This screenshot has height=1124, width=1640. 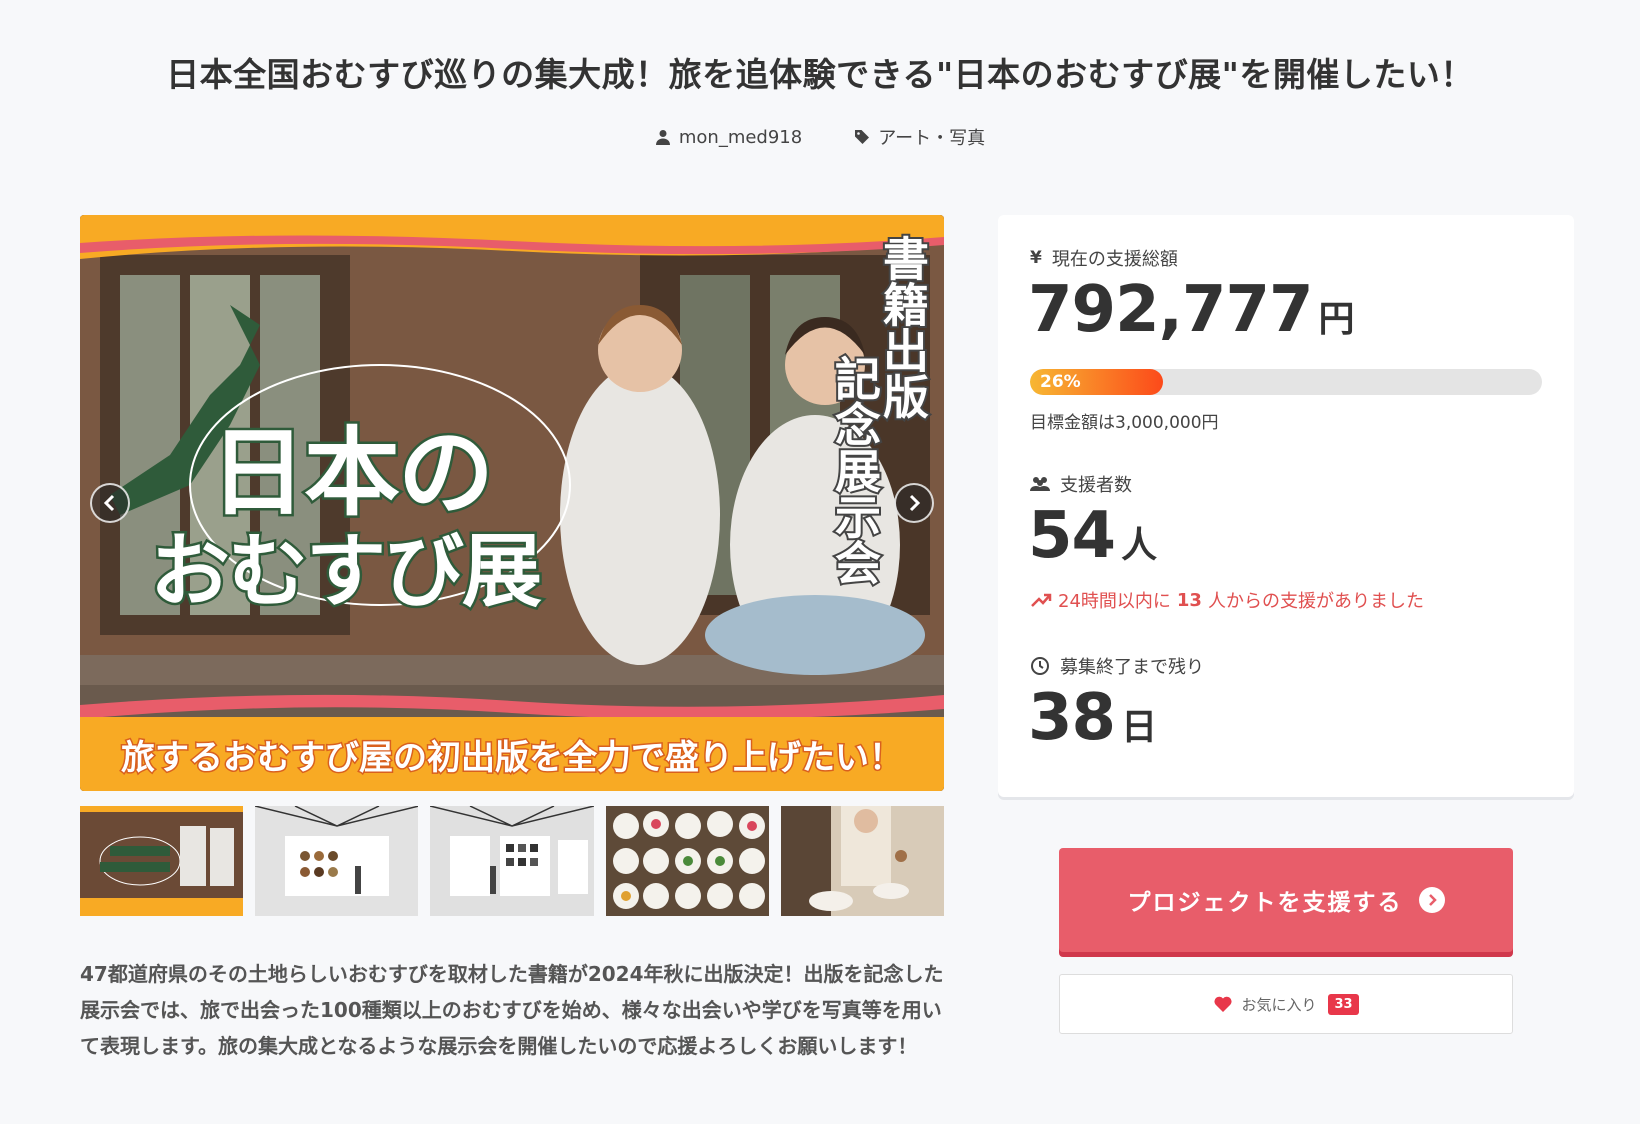 What do you see at coordinates (1315, 601) in the screenshot?
I see `trend-suffix: 人からの支援がありました` at bounding box center [1315, 601].